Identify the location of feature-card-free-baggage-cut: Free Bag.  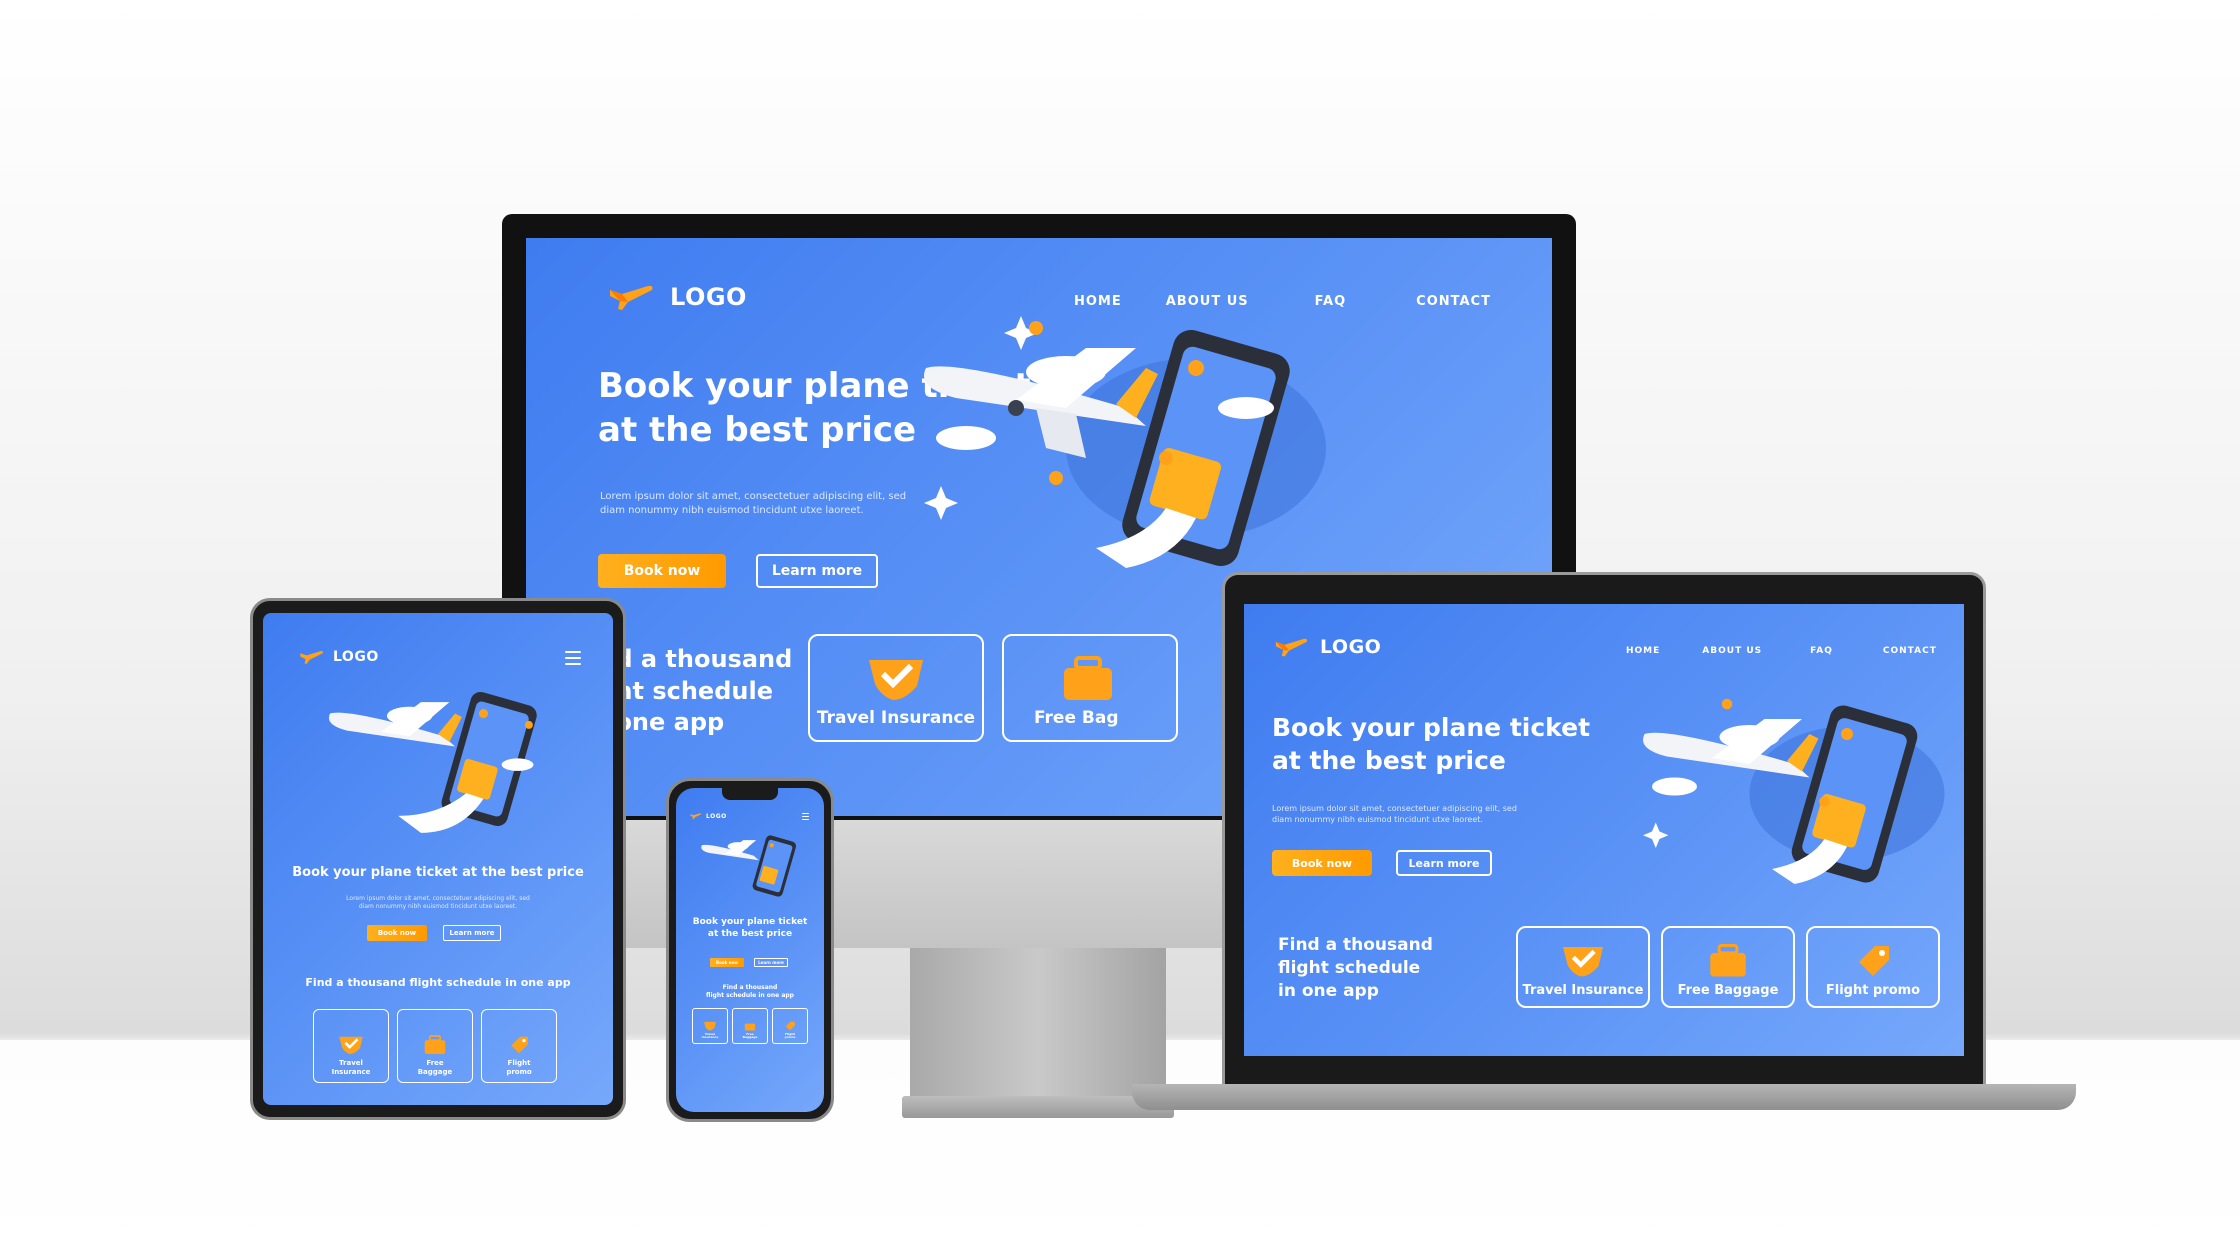
(1090, 688).